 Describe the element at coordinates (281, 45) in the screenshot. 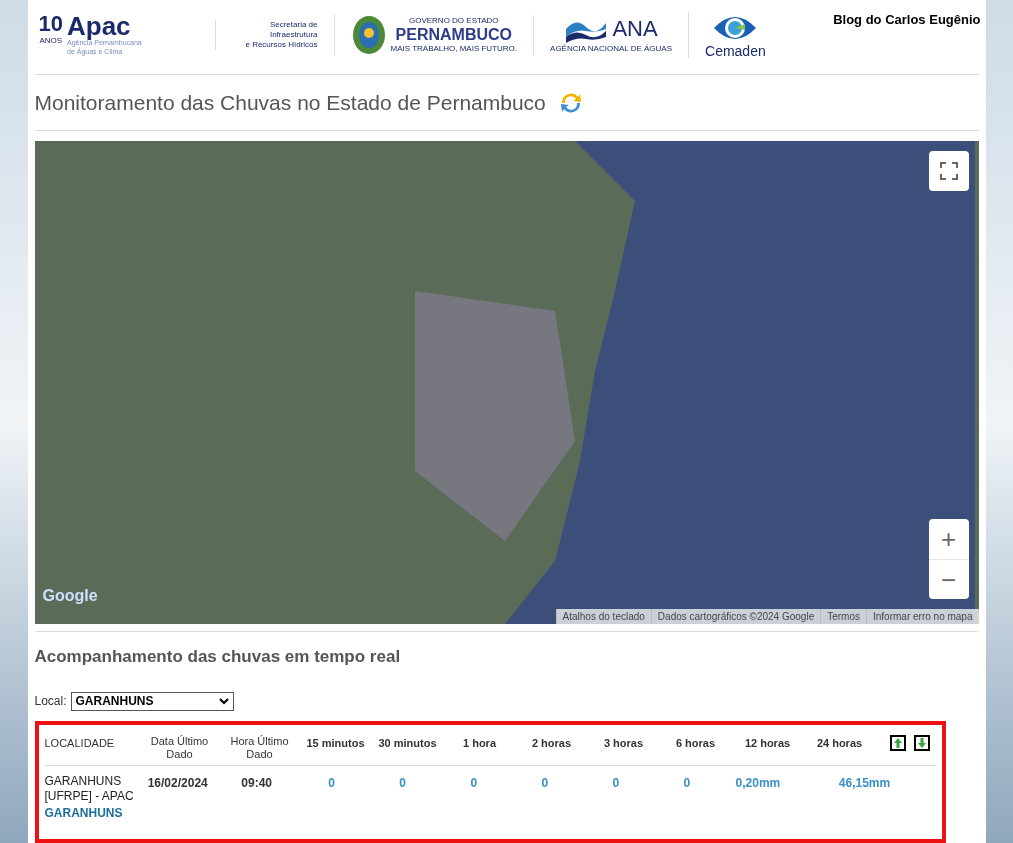

I see `secretaria-text: e Recursos Hídricos` at that location.